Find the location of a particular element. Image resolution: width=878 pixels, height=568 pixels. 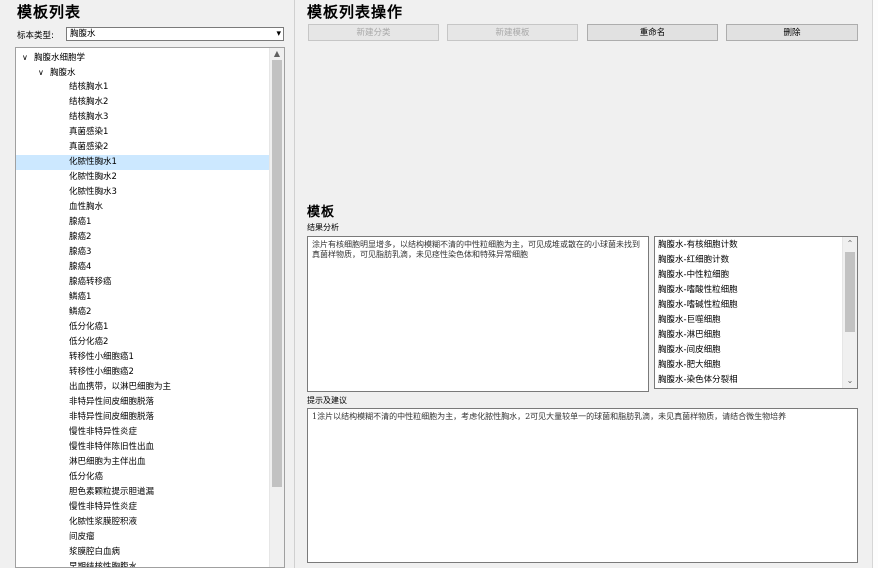

scroll-thumb is located at coordinates (277, 273).